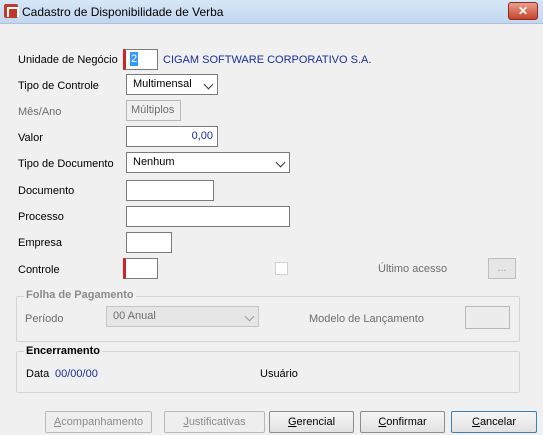 The image size is (543, 435). What do you see at coordinates (292, 422) in the screenshot?
I see `gerencial-mnemonic: G` at bounding box center [292, 422].